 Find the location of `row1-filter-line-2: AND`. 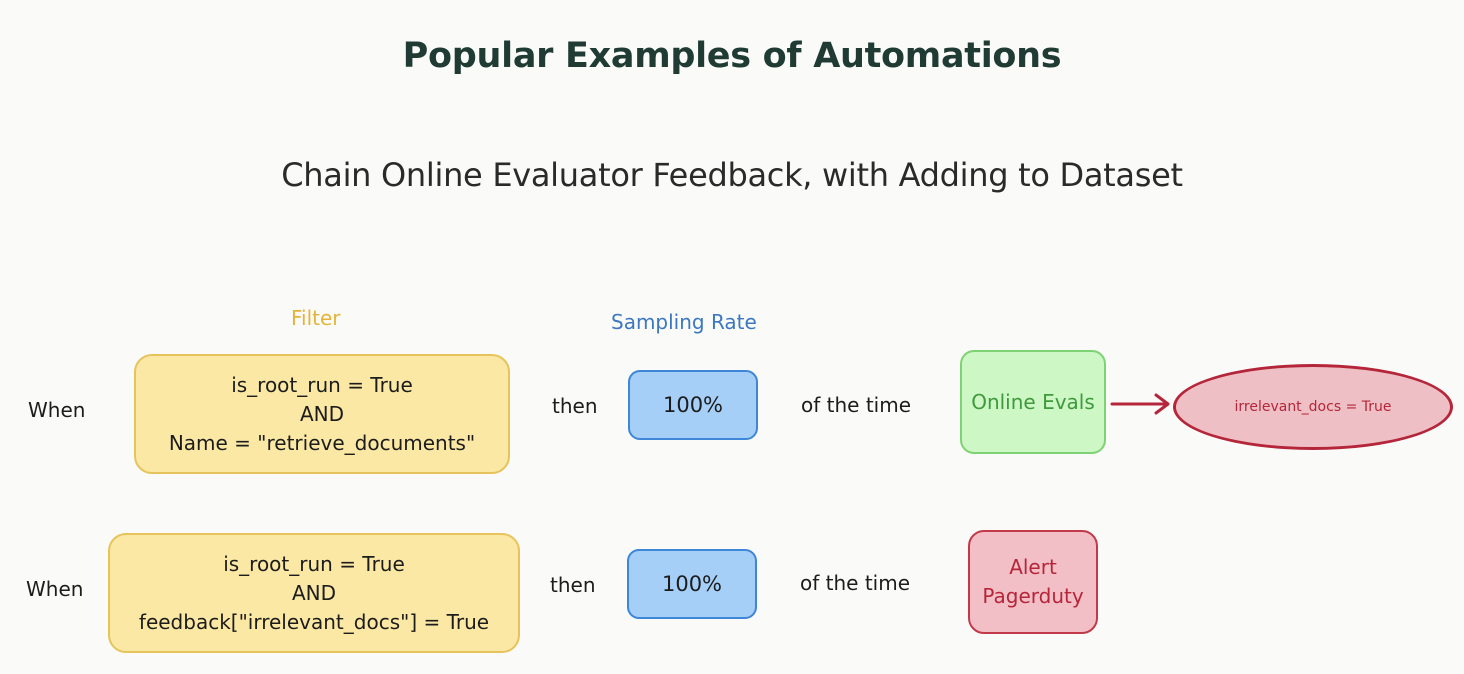

row1-filter-line-2: AND is located at coordinates (322, 413).